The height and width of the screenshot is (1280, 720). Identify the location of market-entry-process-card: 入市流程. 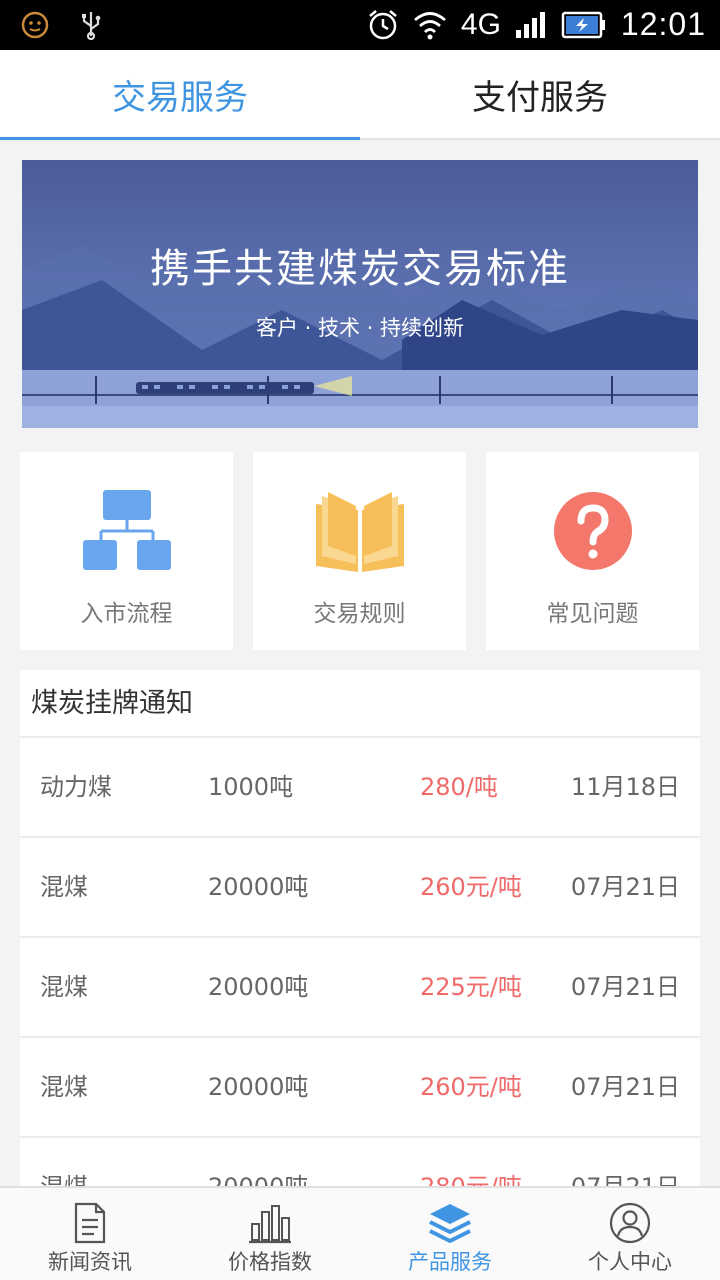
(126, 551).